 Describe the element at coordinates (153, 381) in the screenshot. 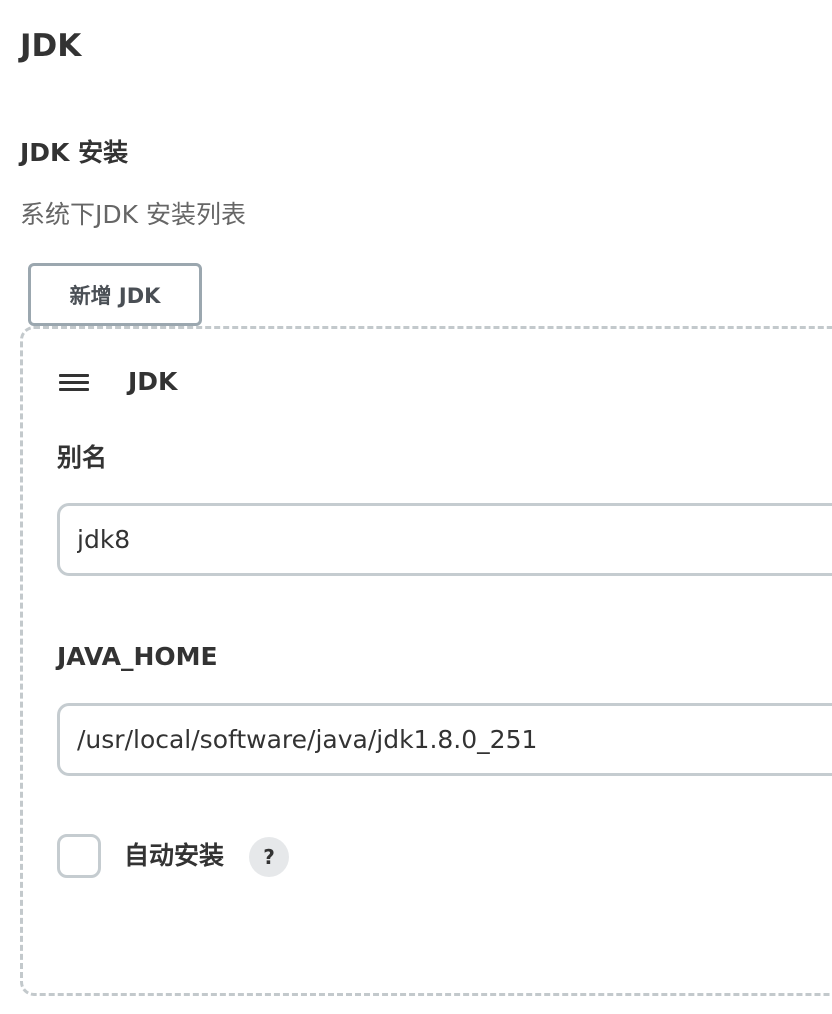

I see `jdk-item-header: JDK` at that location.